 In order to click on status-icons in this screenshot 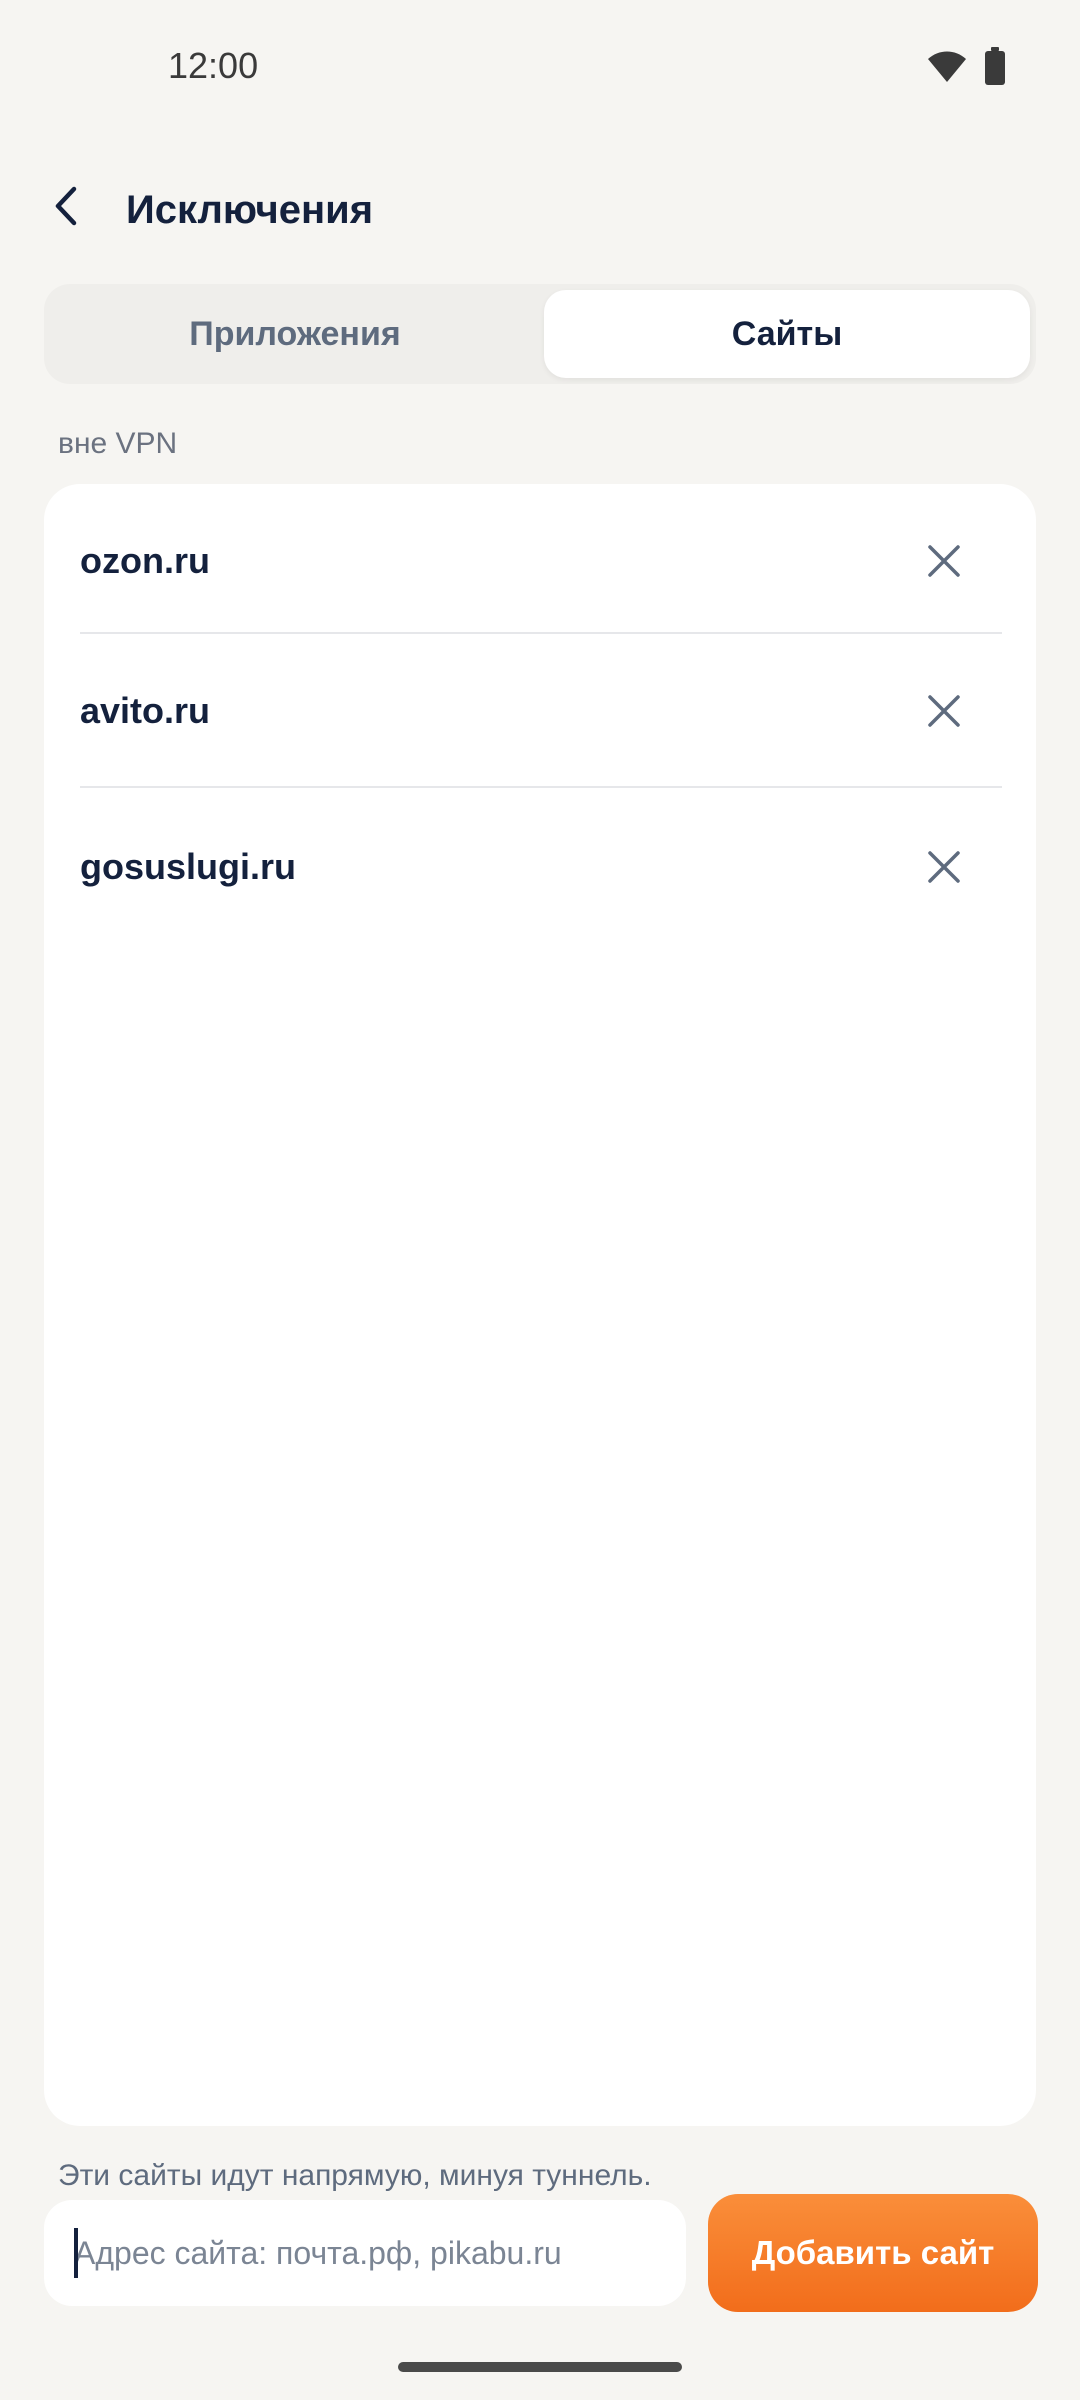, I will do `click(966, 68)`.